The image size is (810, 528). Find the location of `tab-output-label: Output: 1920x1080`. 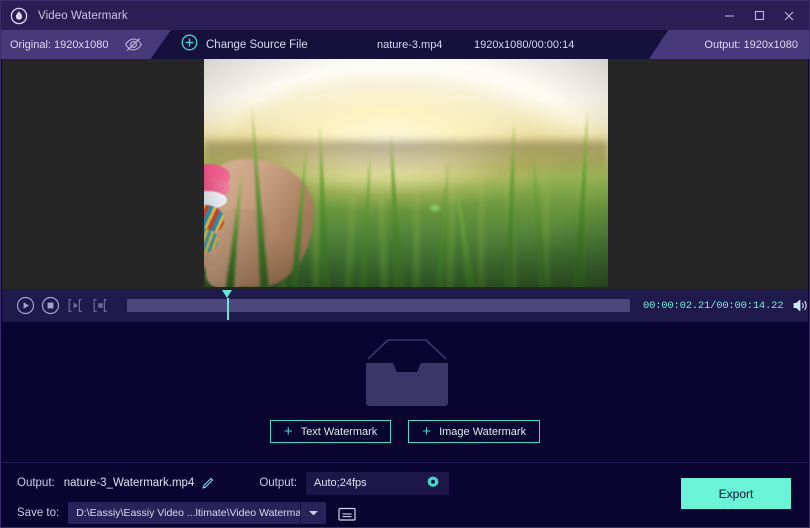

tab-output-label: Output: 1920x1080 is located at coordinates (751, 44).